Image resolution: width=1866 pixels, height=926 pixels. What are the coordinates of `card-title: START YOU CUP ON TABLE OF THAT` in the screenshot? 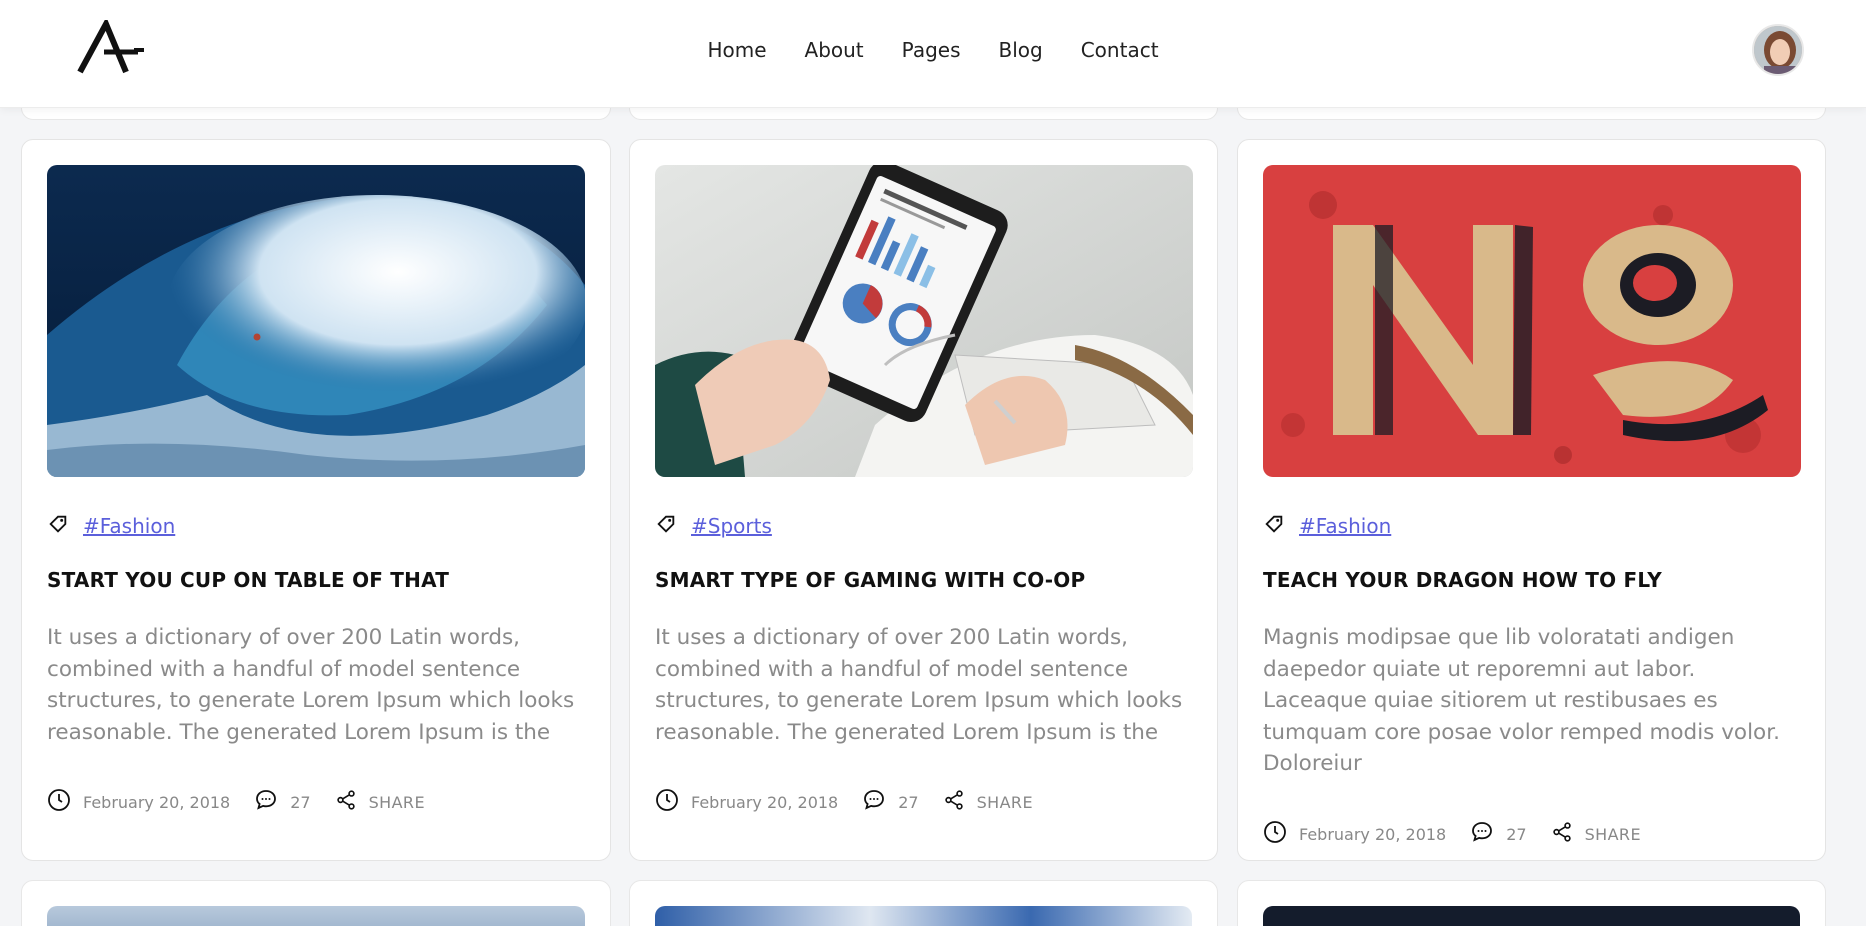 It's located at (248, 580).